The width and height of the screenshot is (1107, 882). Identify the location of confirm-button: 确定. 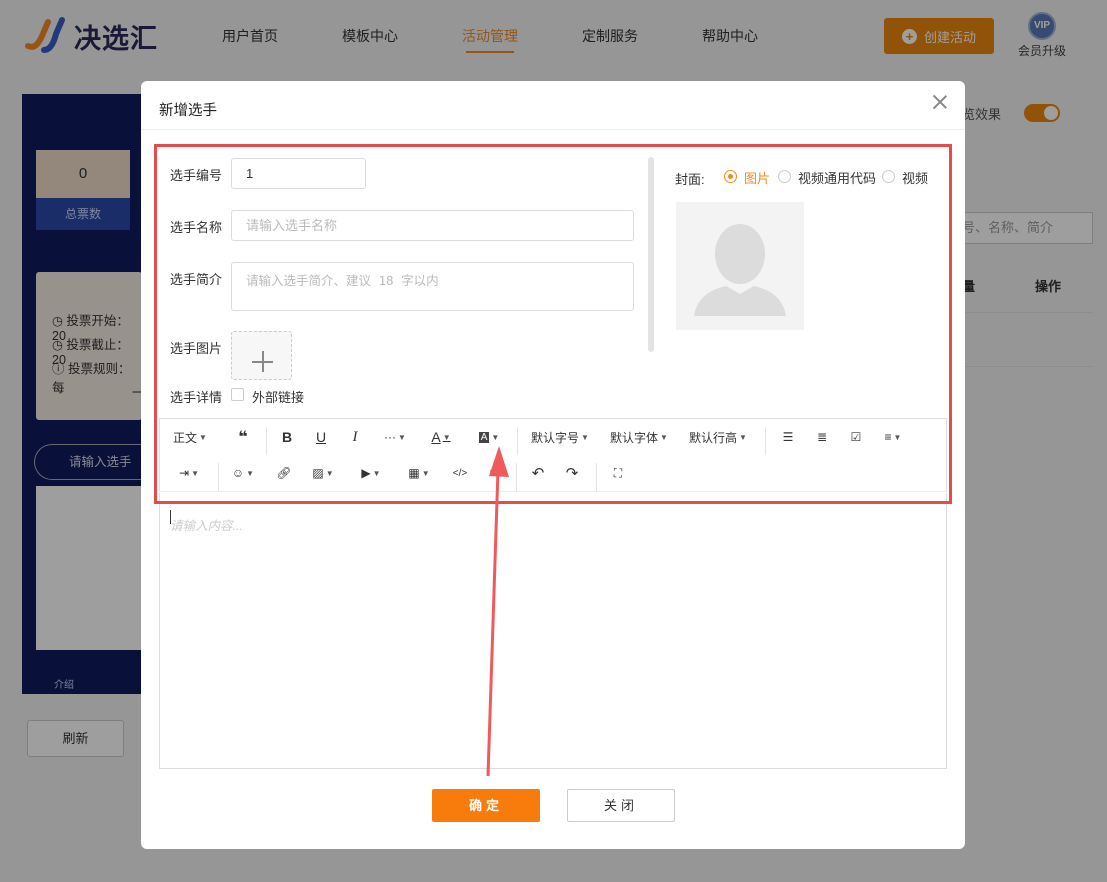
(486, 805).